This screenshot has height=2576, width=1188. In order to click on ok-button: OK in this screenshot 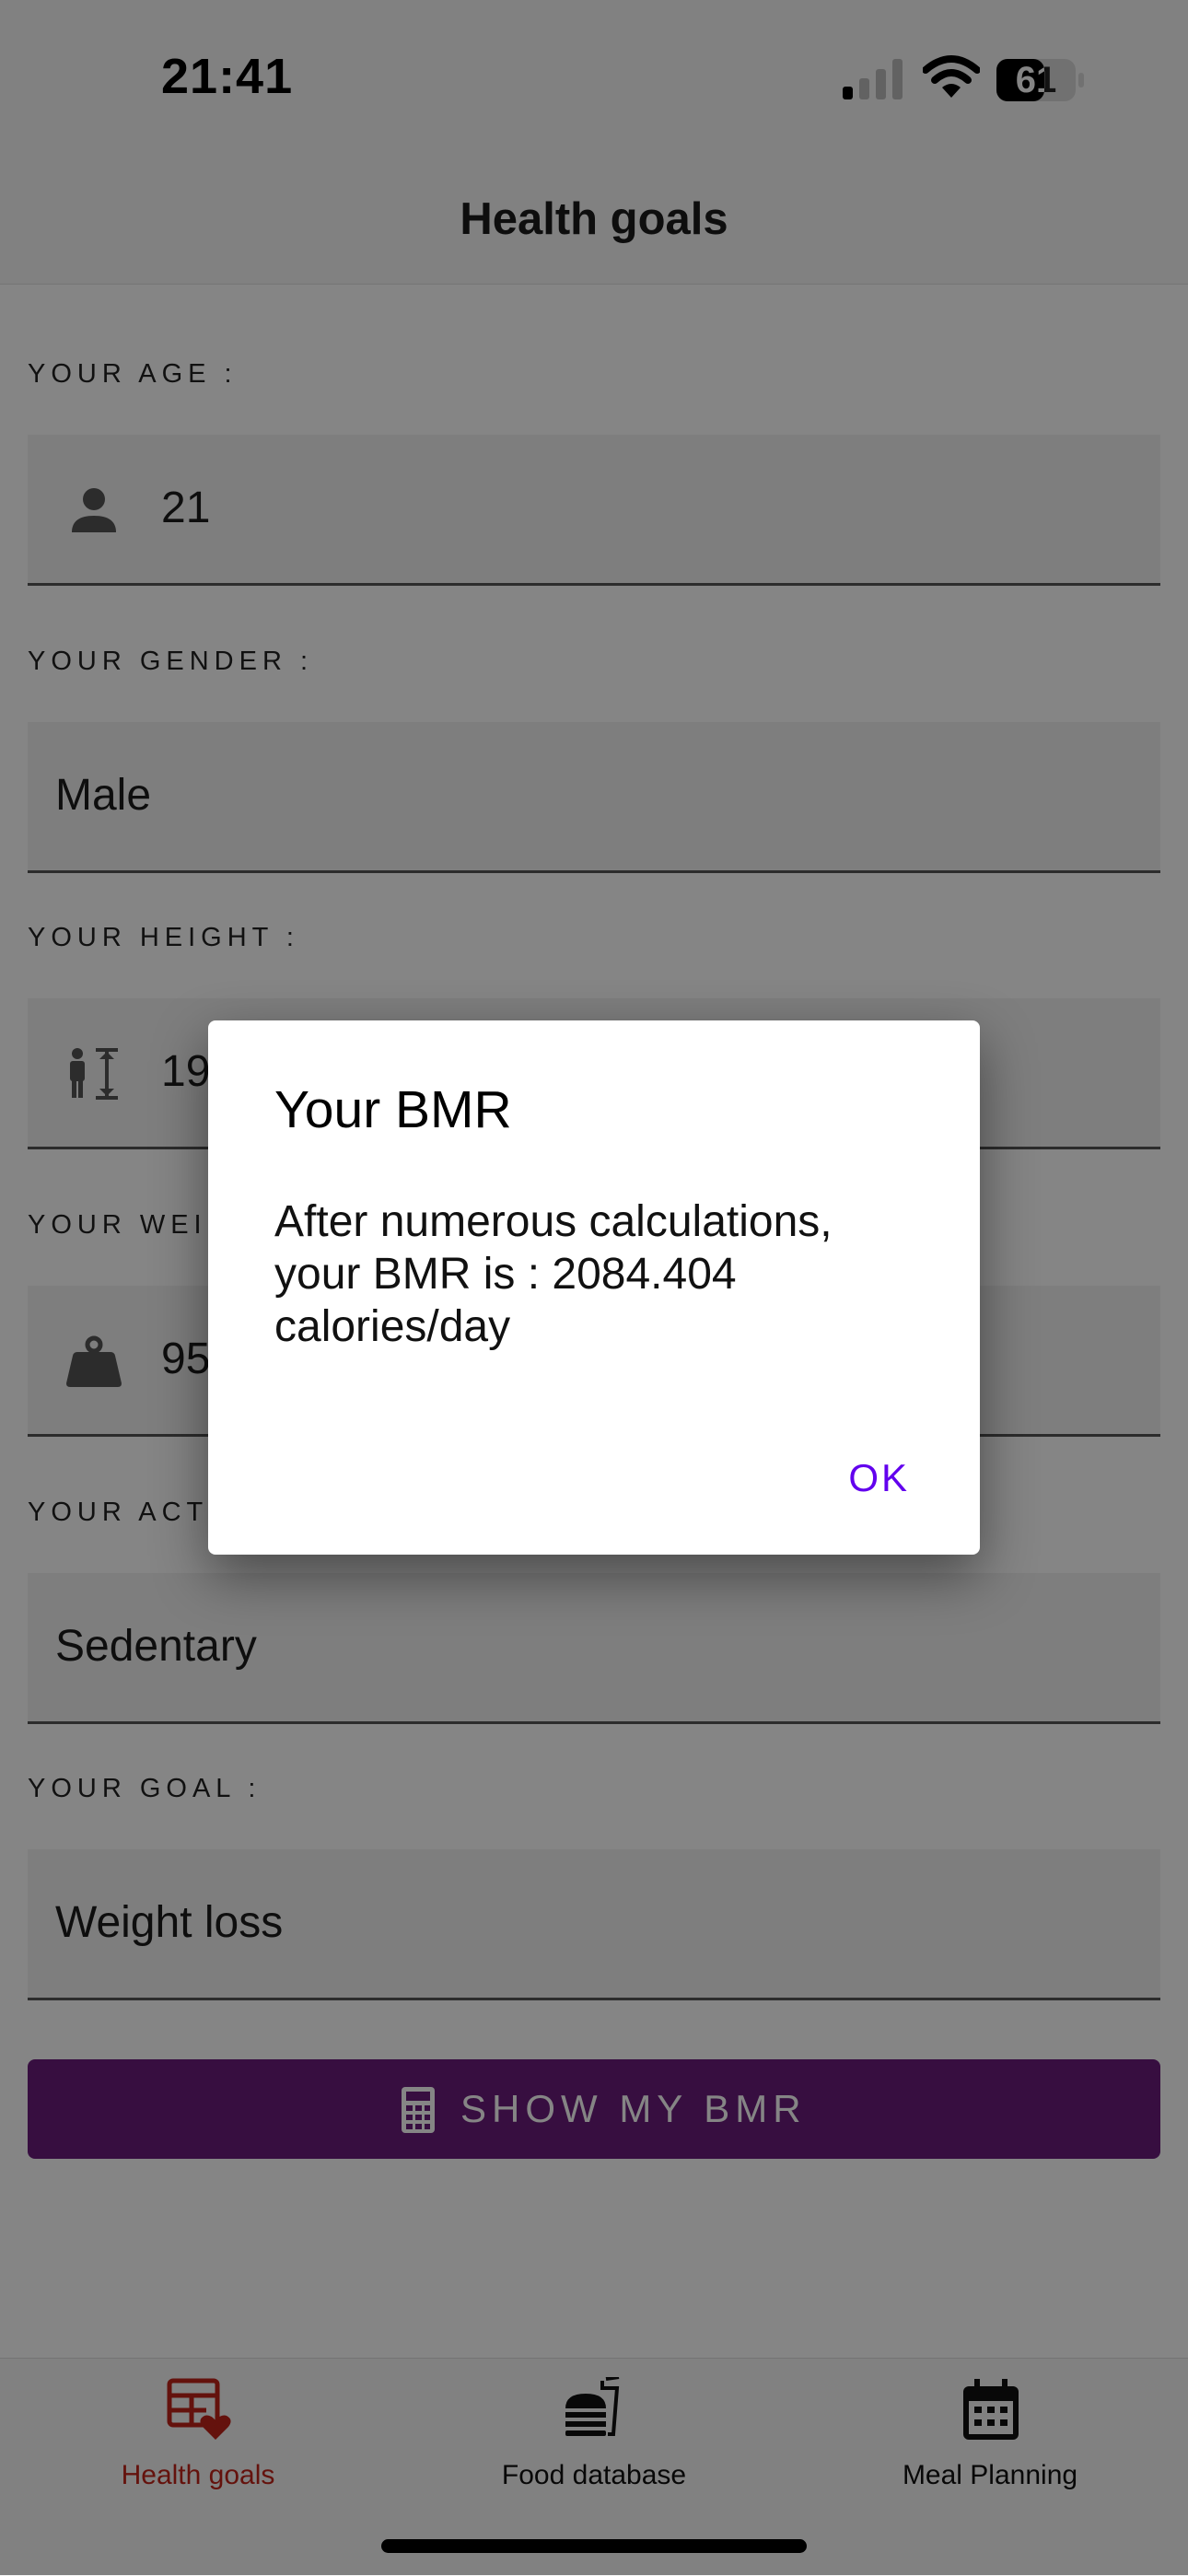, I will do `click(879, 1478)`.